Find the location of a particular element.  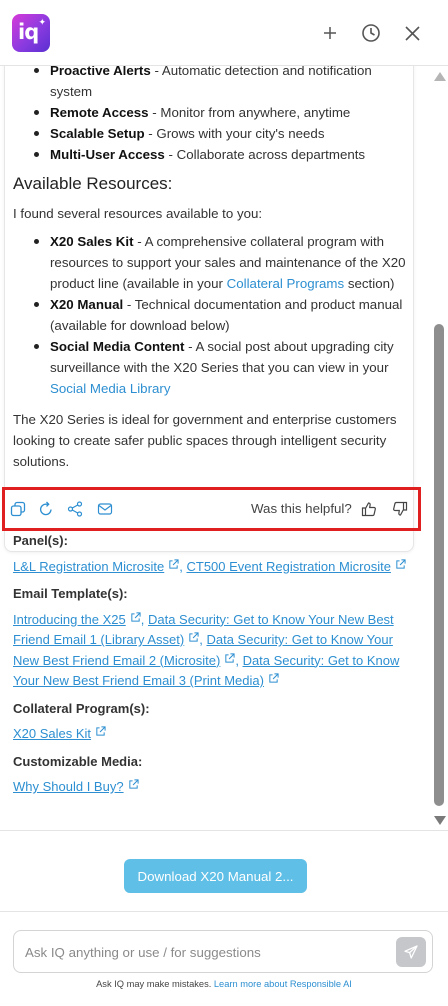

close-icon is located at coordinates (412, 33).